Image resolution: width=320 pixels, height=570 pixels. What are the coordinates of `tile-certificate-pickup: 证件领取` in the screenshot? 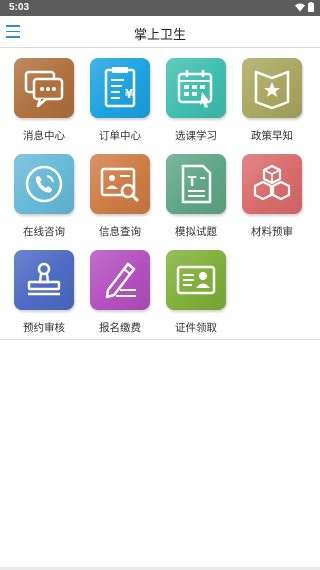 It's located at (196, 295).